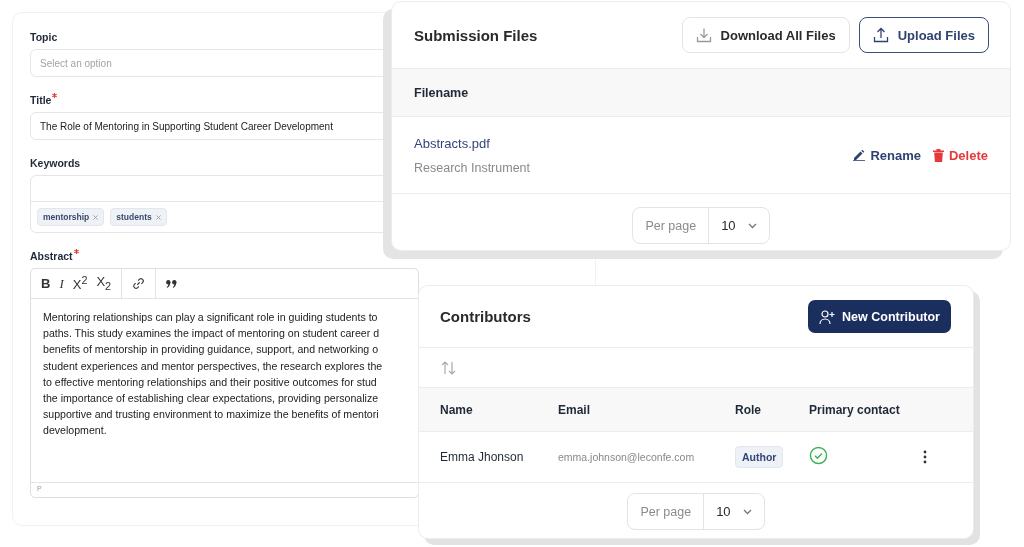  What do you see at coordinates (960, 155) in the screenshot?
I see `delete-button: Delete` at bounding box center [960, 155].